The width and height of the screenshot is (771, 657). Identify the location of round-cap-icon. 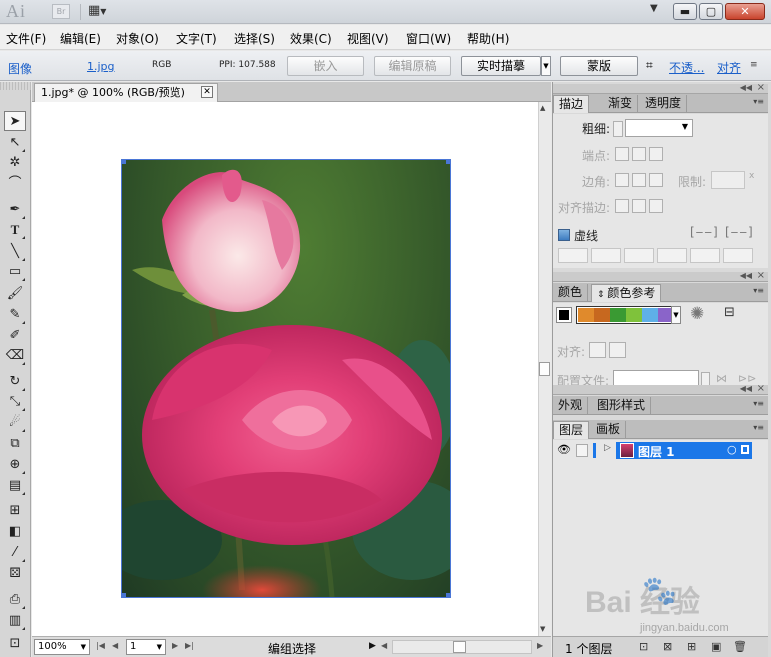
(639, 154).